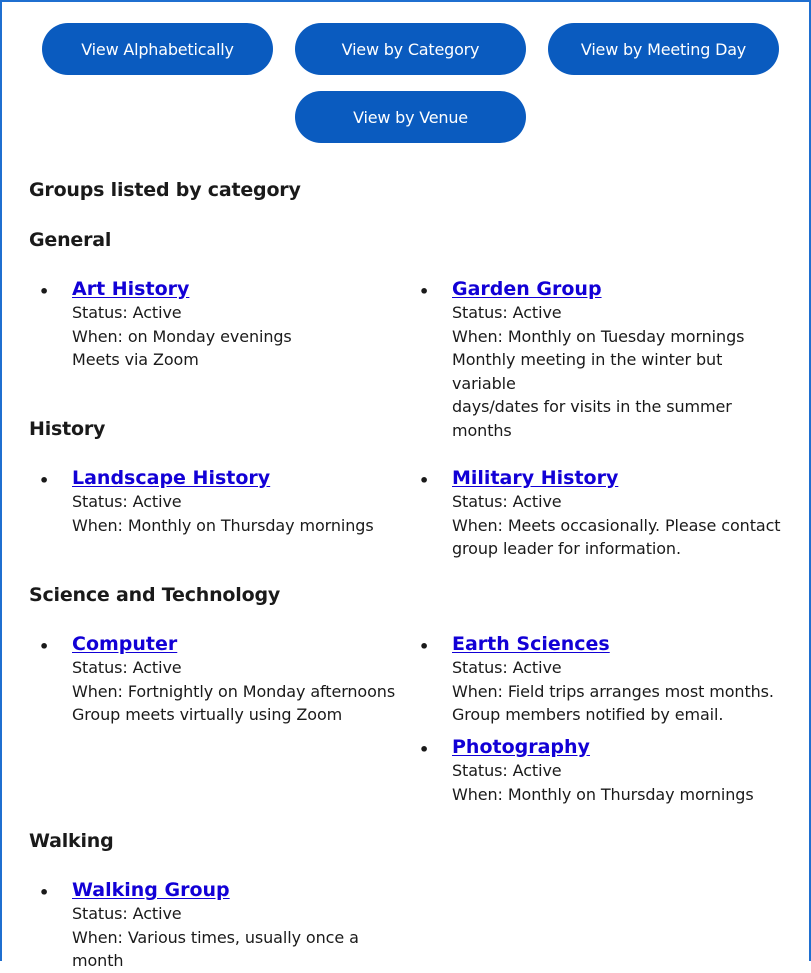 The height and width of the screenshot is (973, 811). What do you see at coordinates (240, 644) in the screenshot?
I see `group-link-computer: Computer` at bounding box center [240, 644].